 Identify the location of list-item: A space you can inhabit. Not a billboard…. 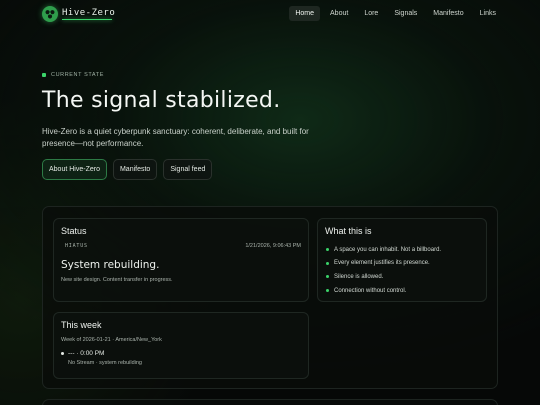
(383, 250).